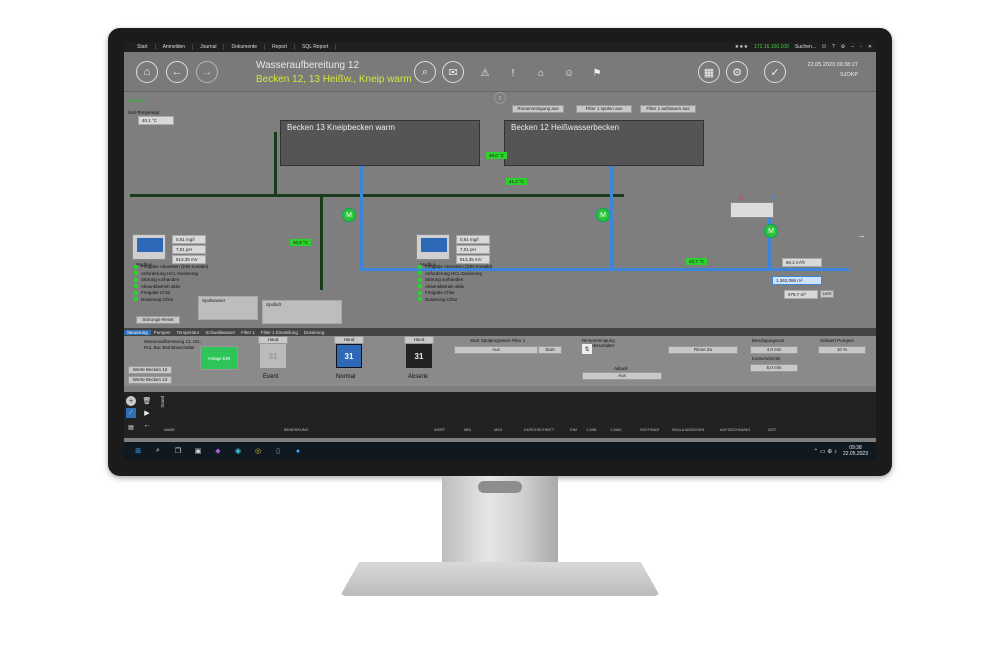  What do you see at coordinates (547, 430) in the screenshot?
I see `col-durchschnitt: DURCHSCHNITT` at bounding box center [547, 430].